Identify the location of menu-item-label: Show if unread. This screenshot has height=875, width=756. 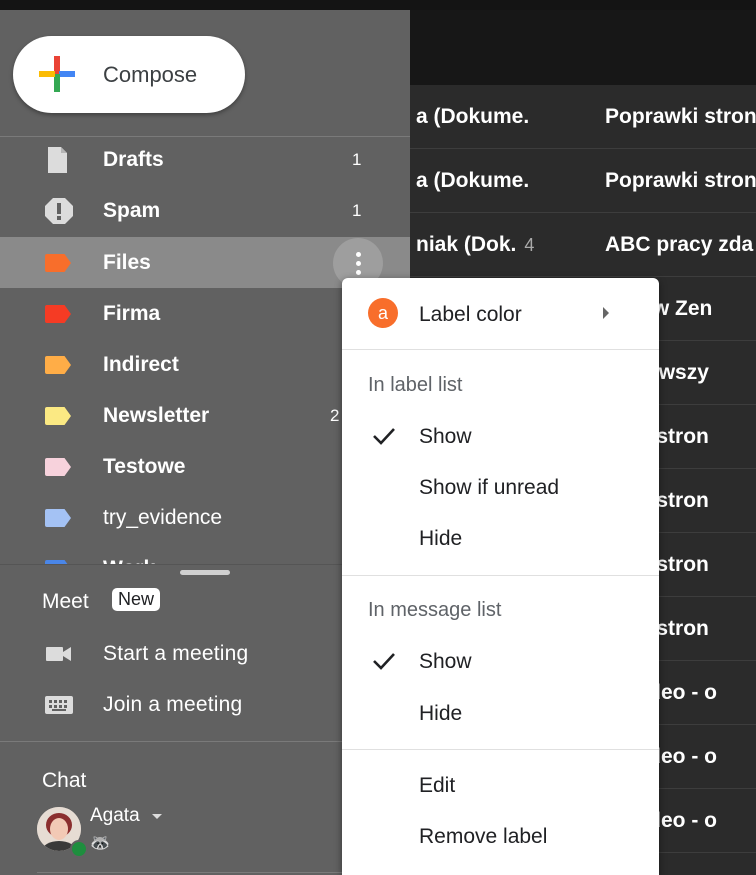
(489, 487).